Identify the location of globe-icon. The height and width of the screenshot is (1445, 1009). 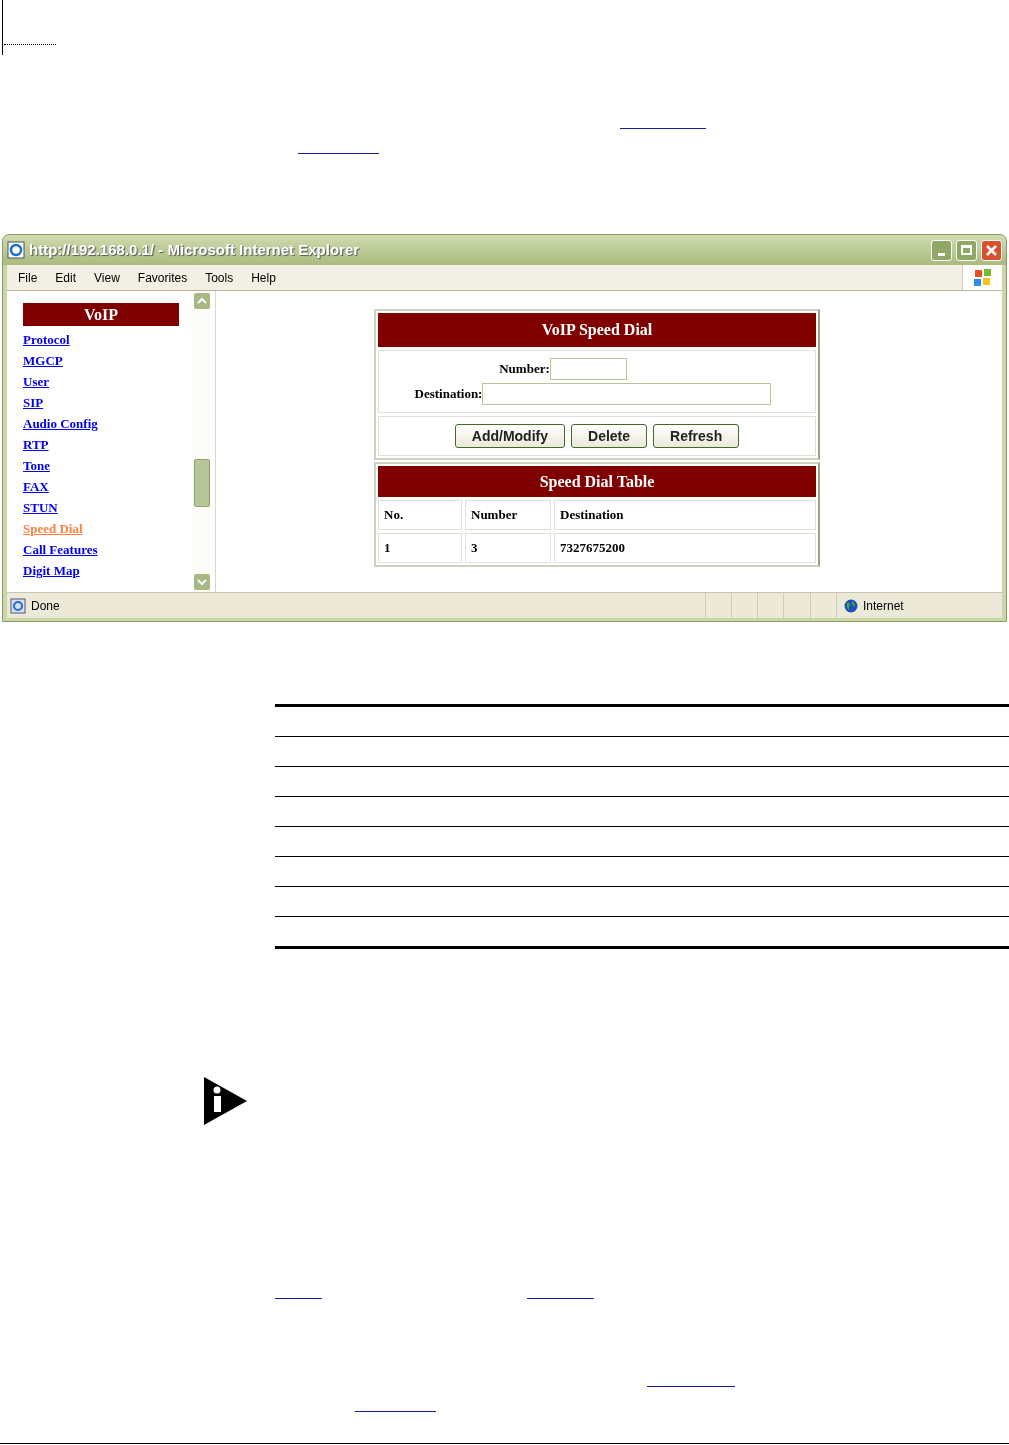
(851, 605).